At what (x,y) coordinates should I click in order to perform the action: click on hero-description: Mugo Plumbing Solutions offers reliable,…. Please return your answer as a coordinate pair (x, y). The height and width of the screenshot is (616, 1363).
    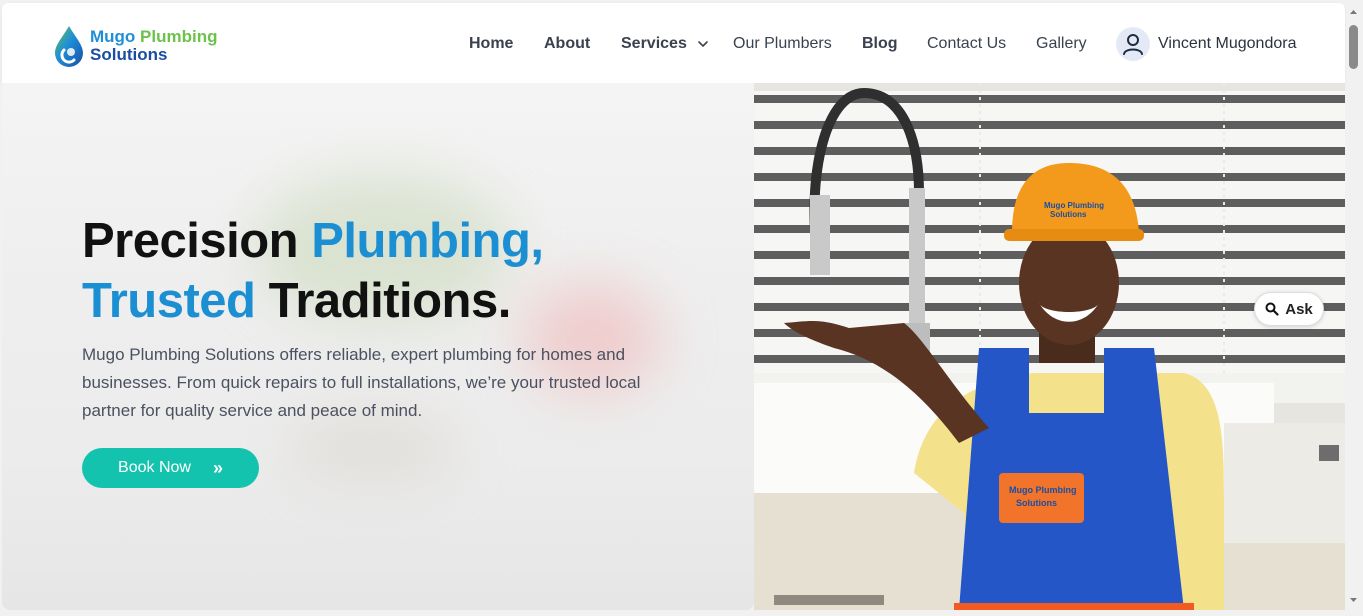
    Looking at the image, I should click on (361, 382).